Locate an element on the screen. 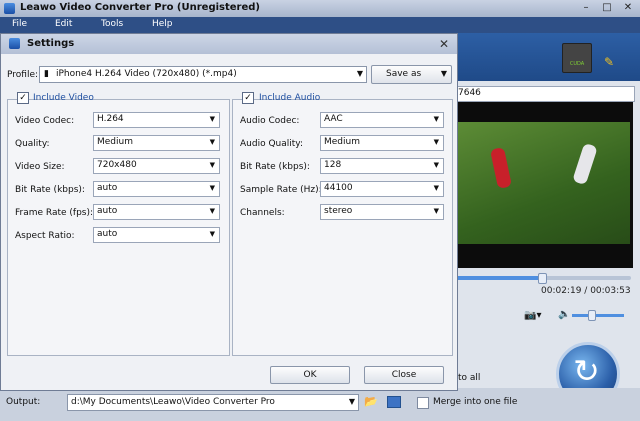 Image resolution: width=640 pixels, height=421 pixels. channels-select: stereo ▼ is located at coordinates (382, 212).